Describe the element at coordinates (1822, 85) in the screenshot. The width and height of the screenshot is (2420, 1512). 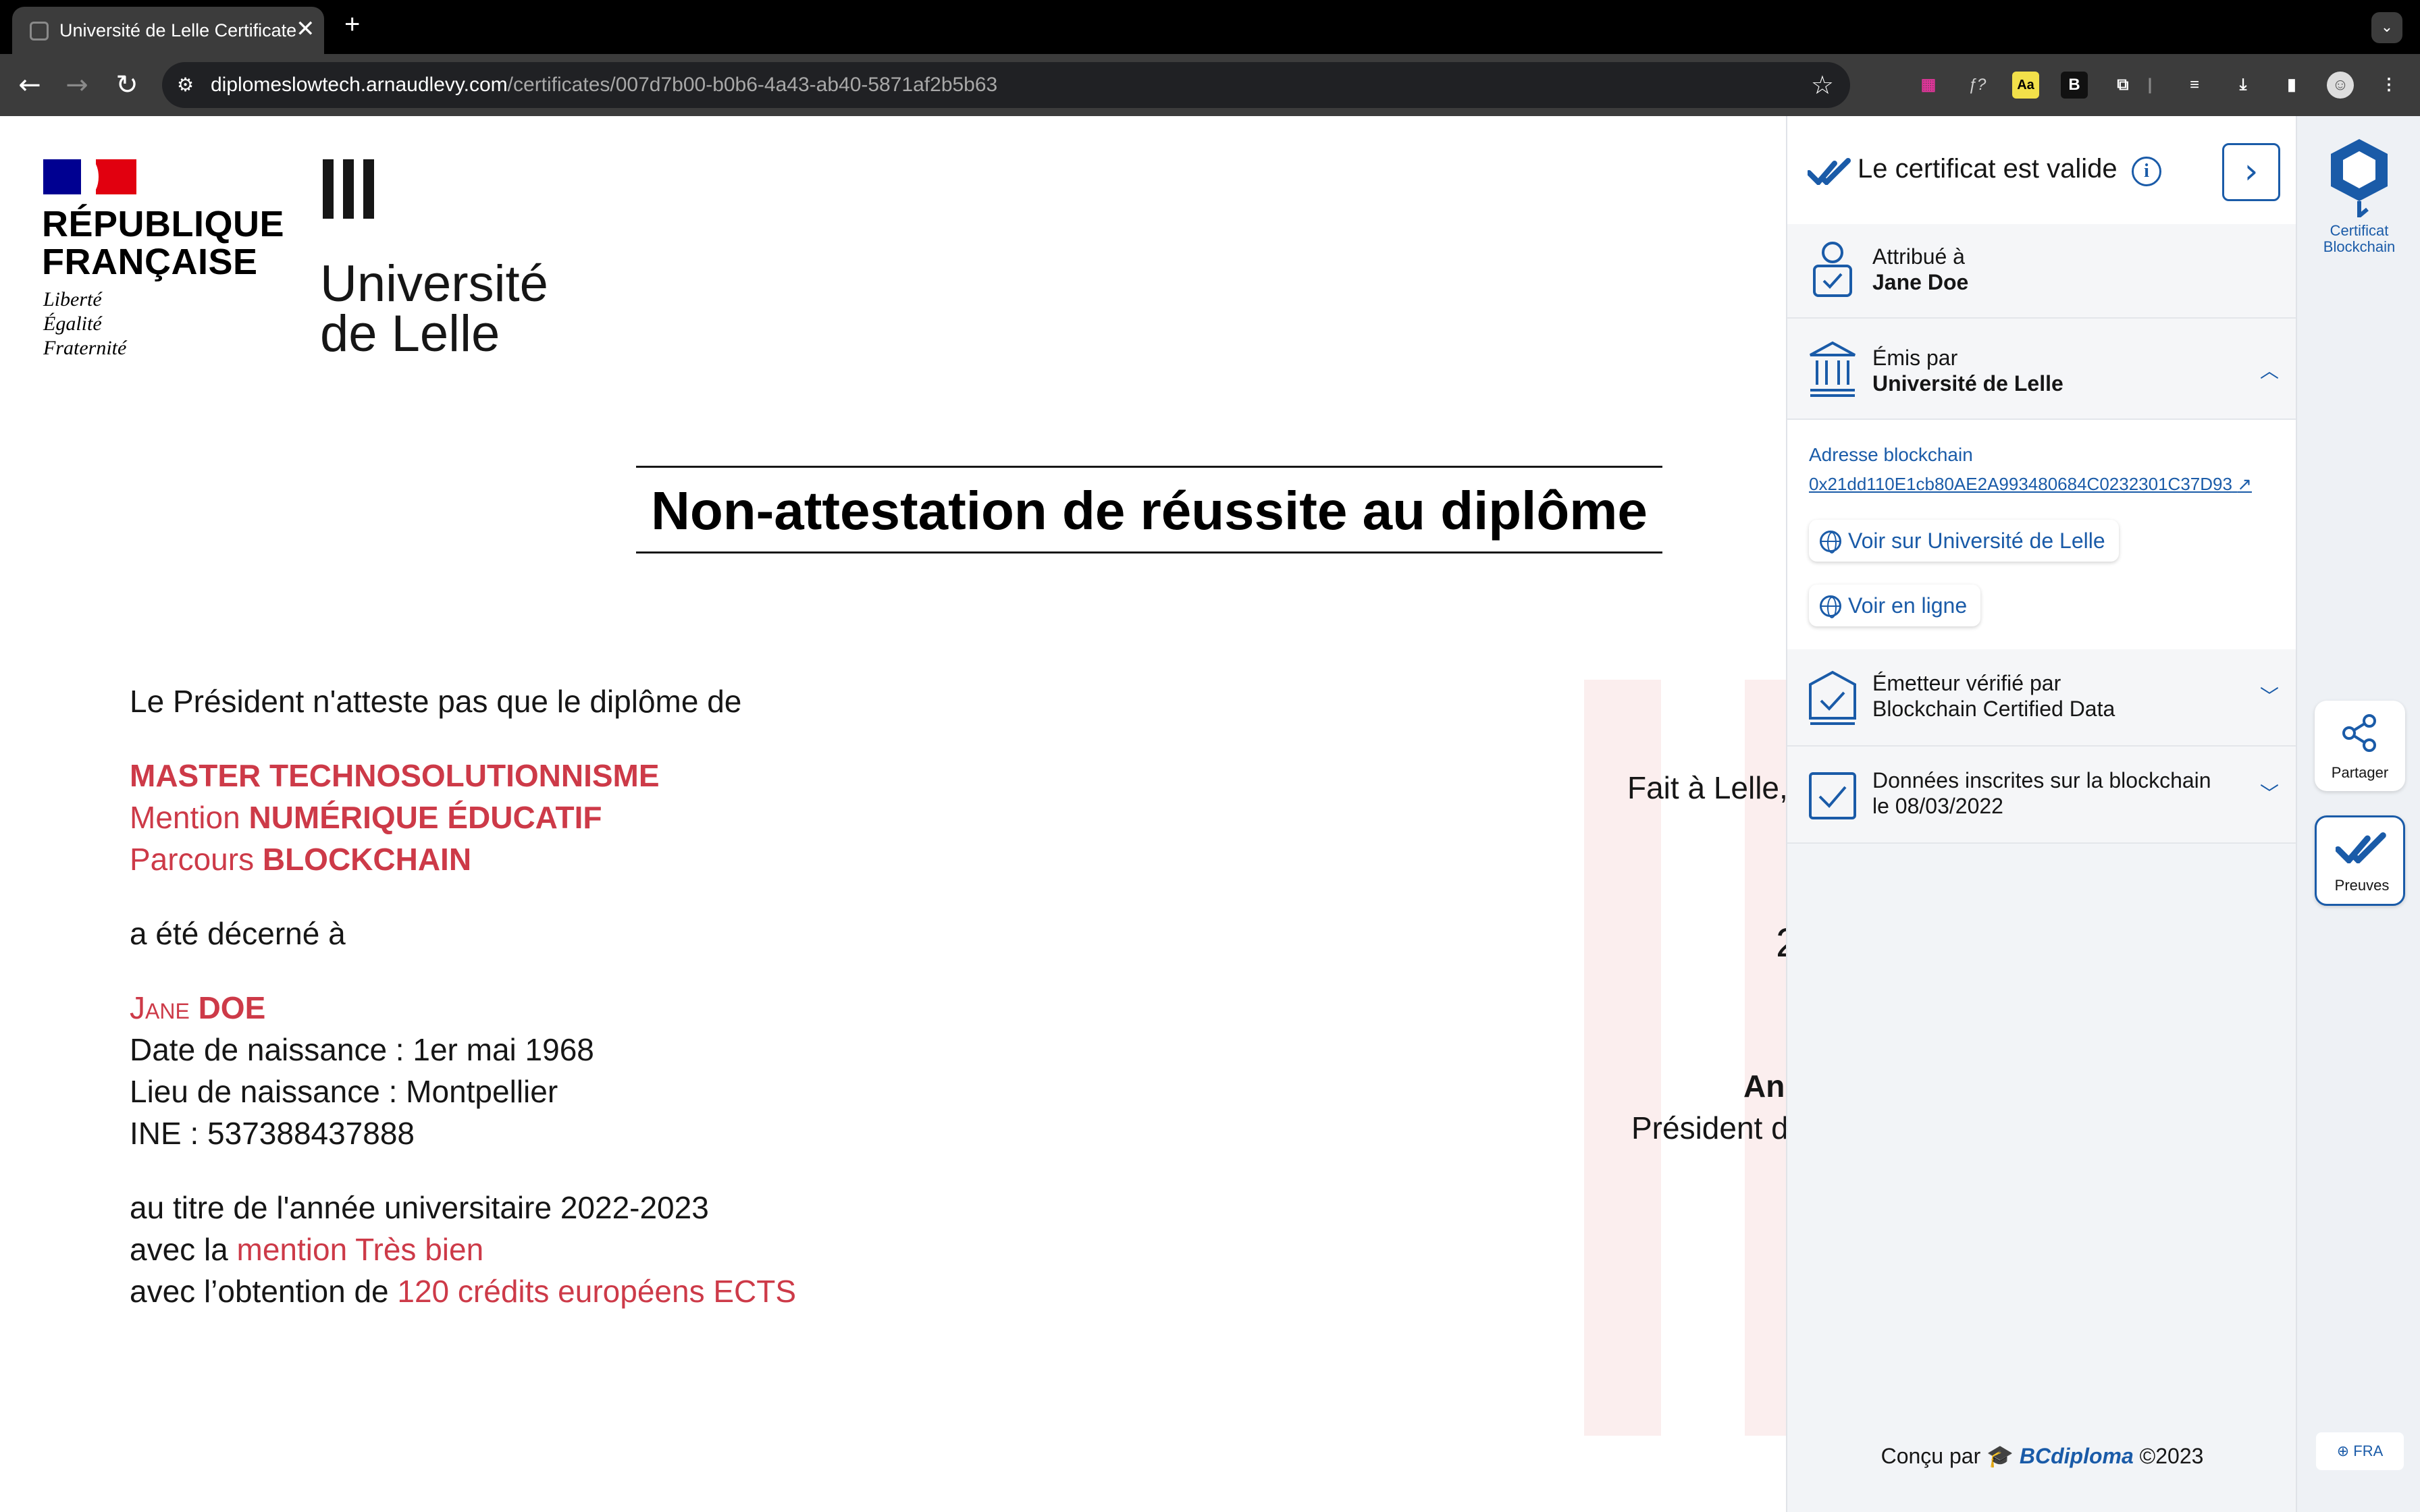
I see `bookmark-star-icon: ☆` at that location.